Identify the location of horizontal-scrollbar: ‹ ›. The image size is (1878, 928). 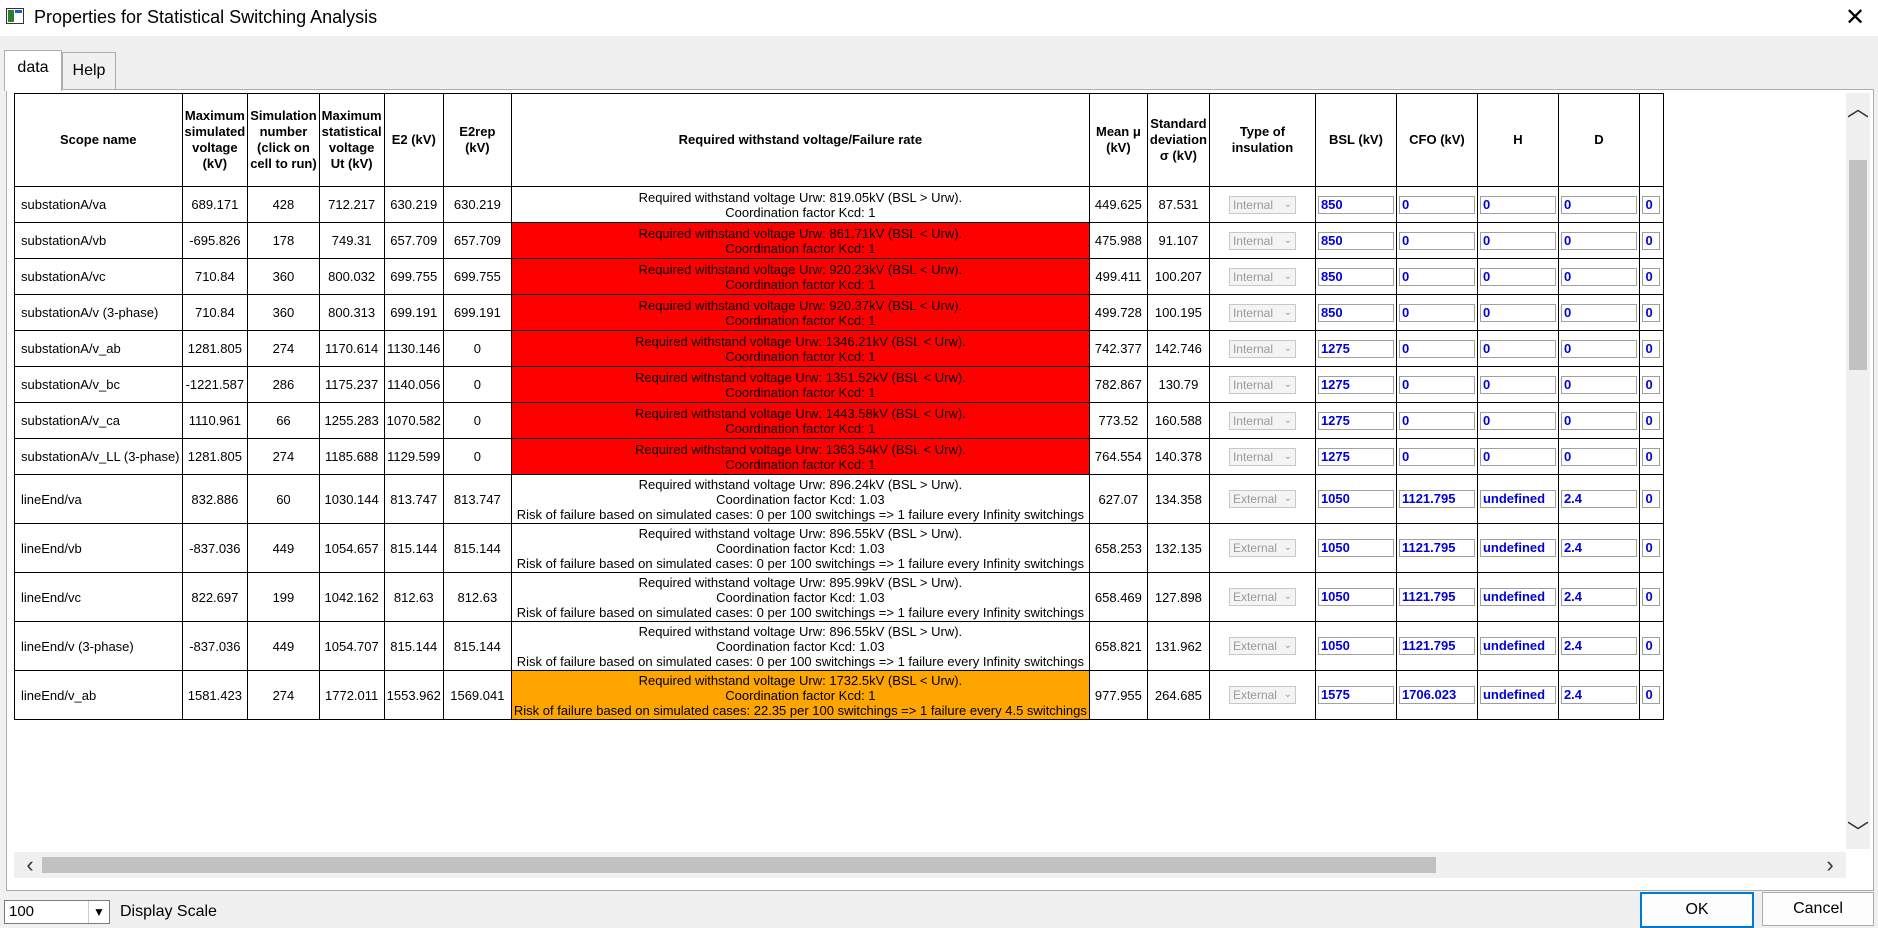
(930, 865).